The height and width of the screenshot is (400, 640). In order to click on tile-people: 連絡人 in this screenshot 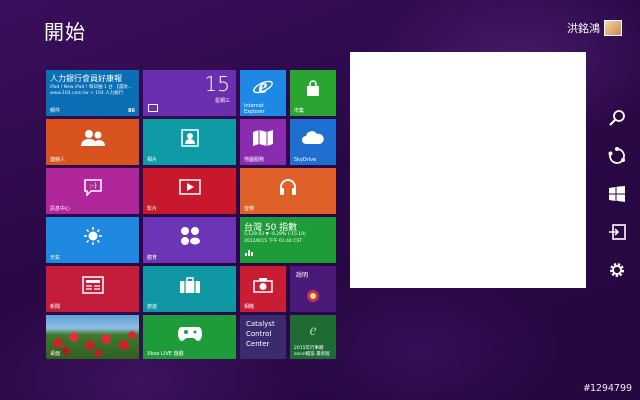, I will do `click(92, 142)`.